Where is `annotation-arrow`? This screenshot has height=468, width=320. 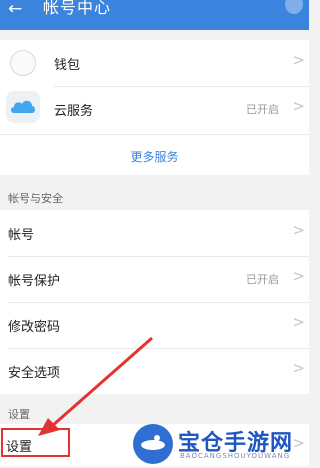 annotation-arrow is located at coordinates (95, 386).